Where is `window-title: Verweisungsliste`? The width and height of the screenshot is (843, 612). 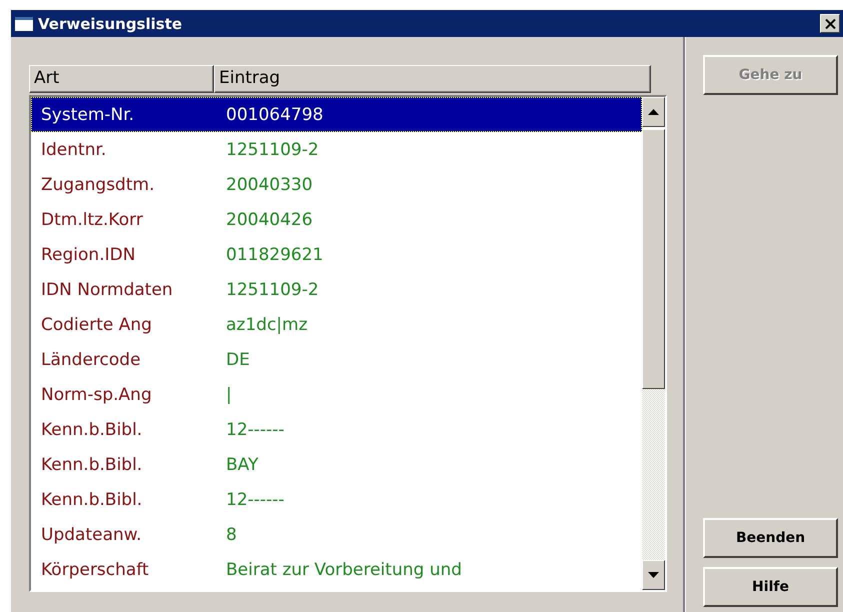 window-title: Verweisungsliste is located at coordinates (111, 23).